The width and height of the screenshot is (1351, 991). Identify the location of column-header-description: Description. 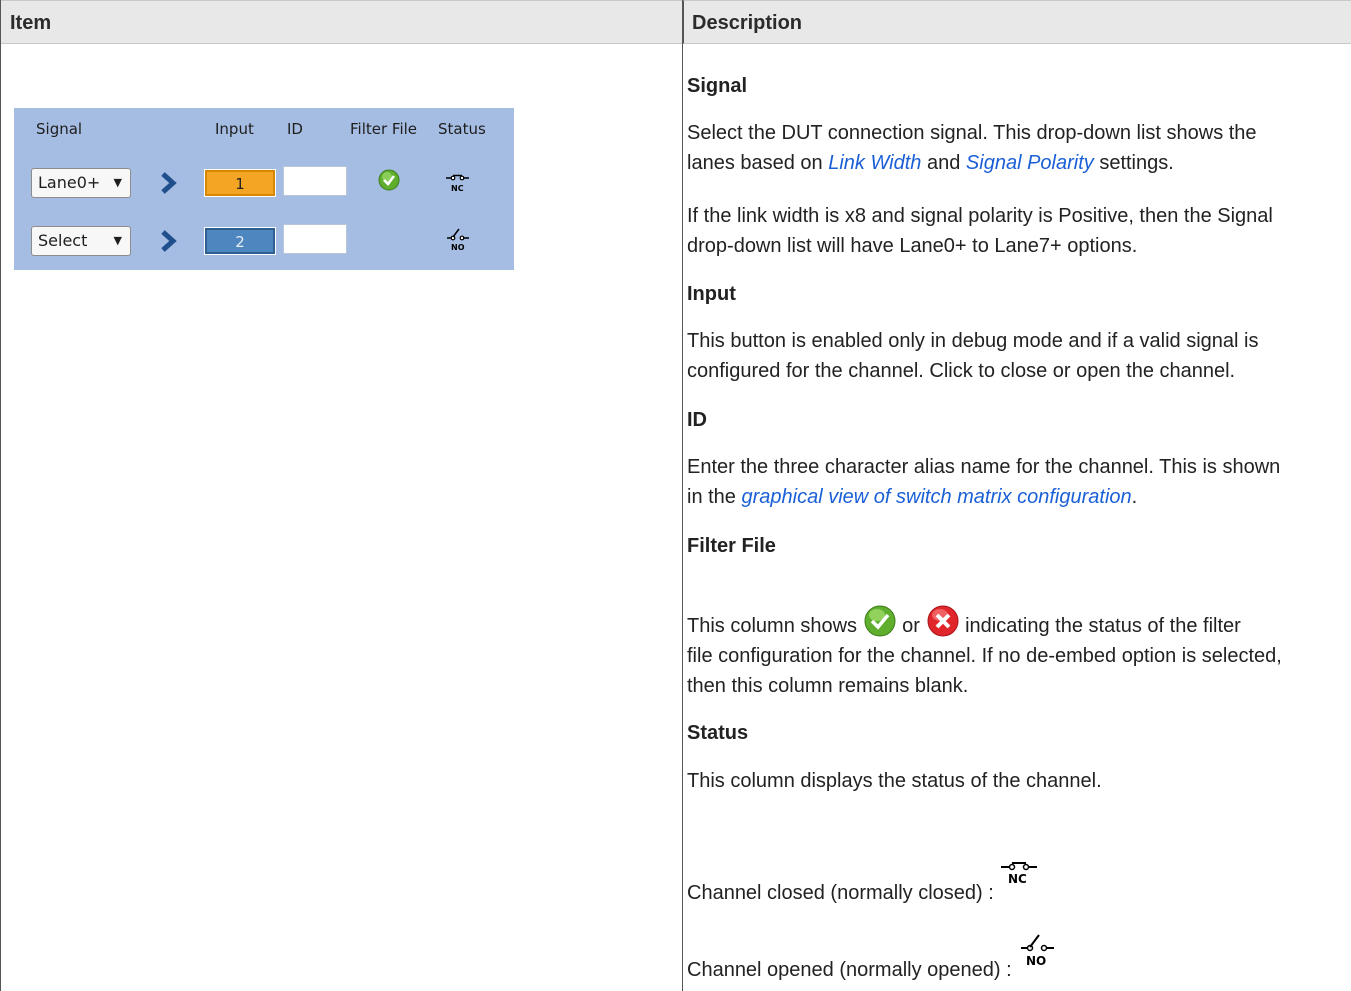
(1017, 22).